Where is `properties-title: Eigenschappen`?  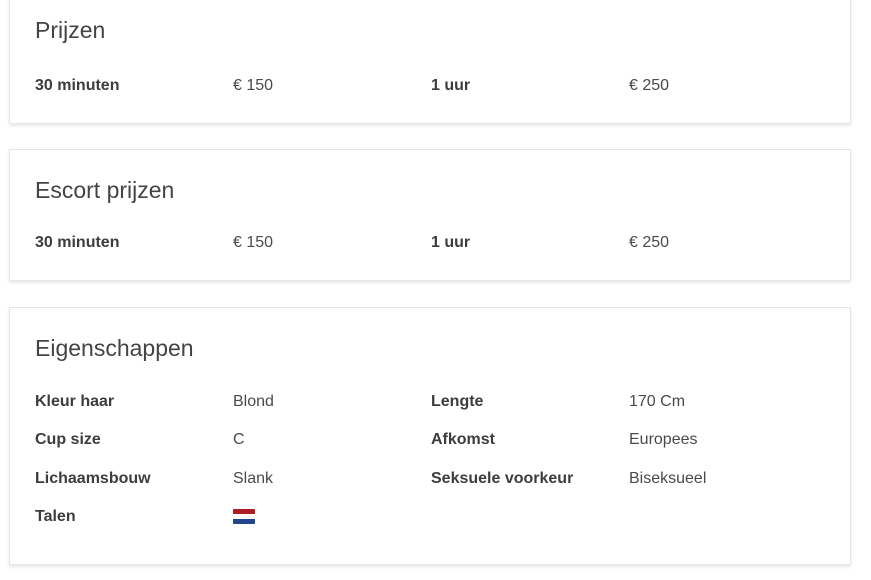
properties-title: Eigenschappen is located at coordinates (114, 348).